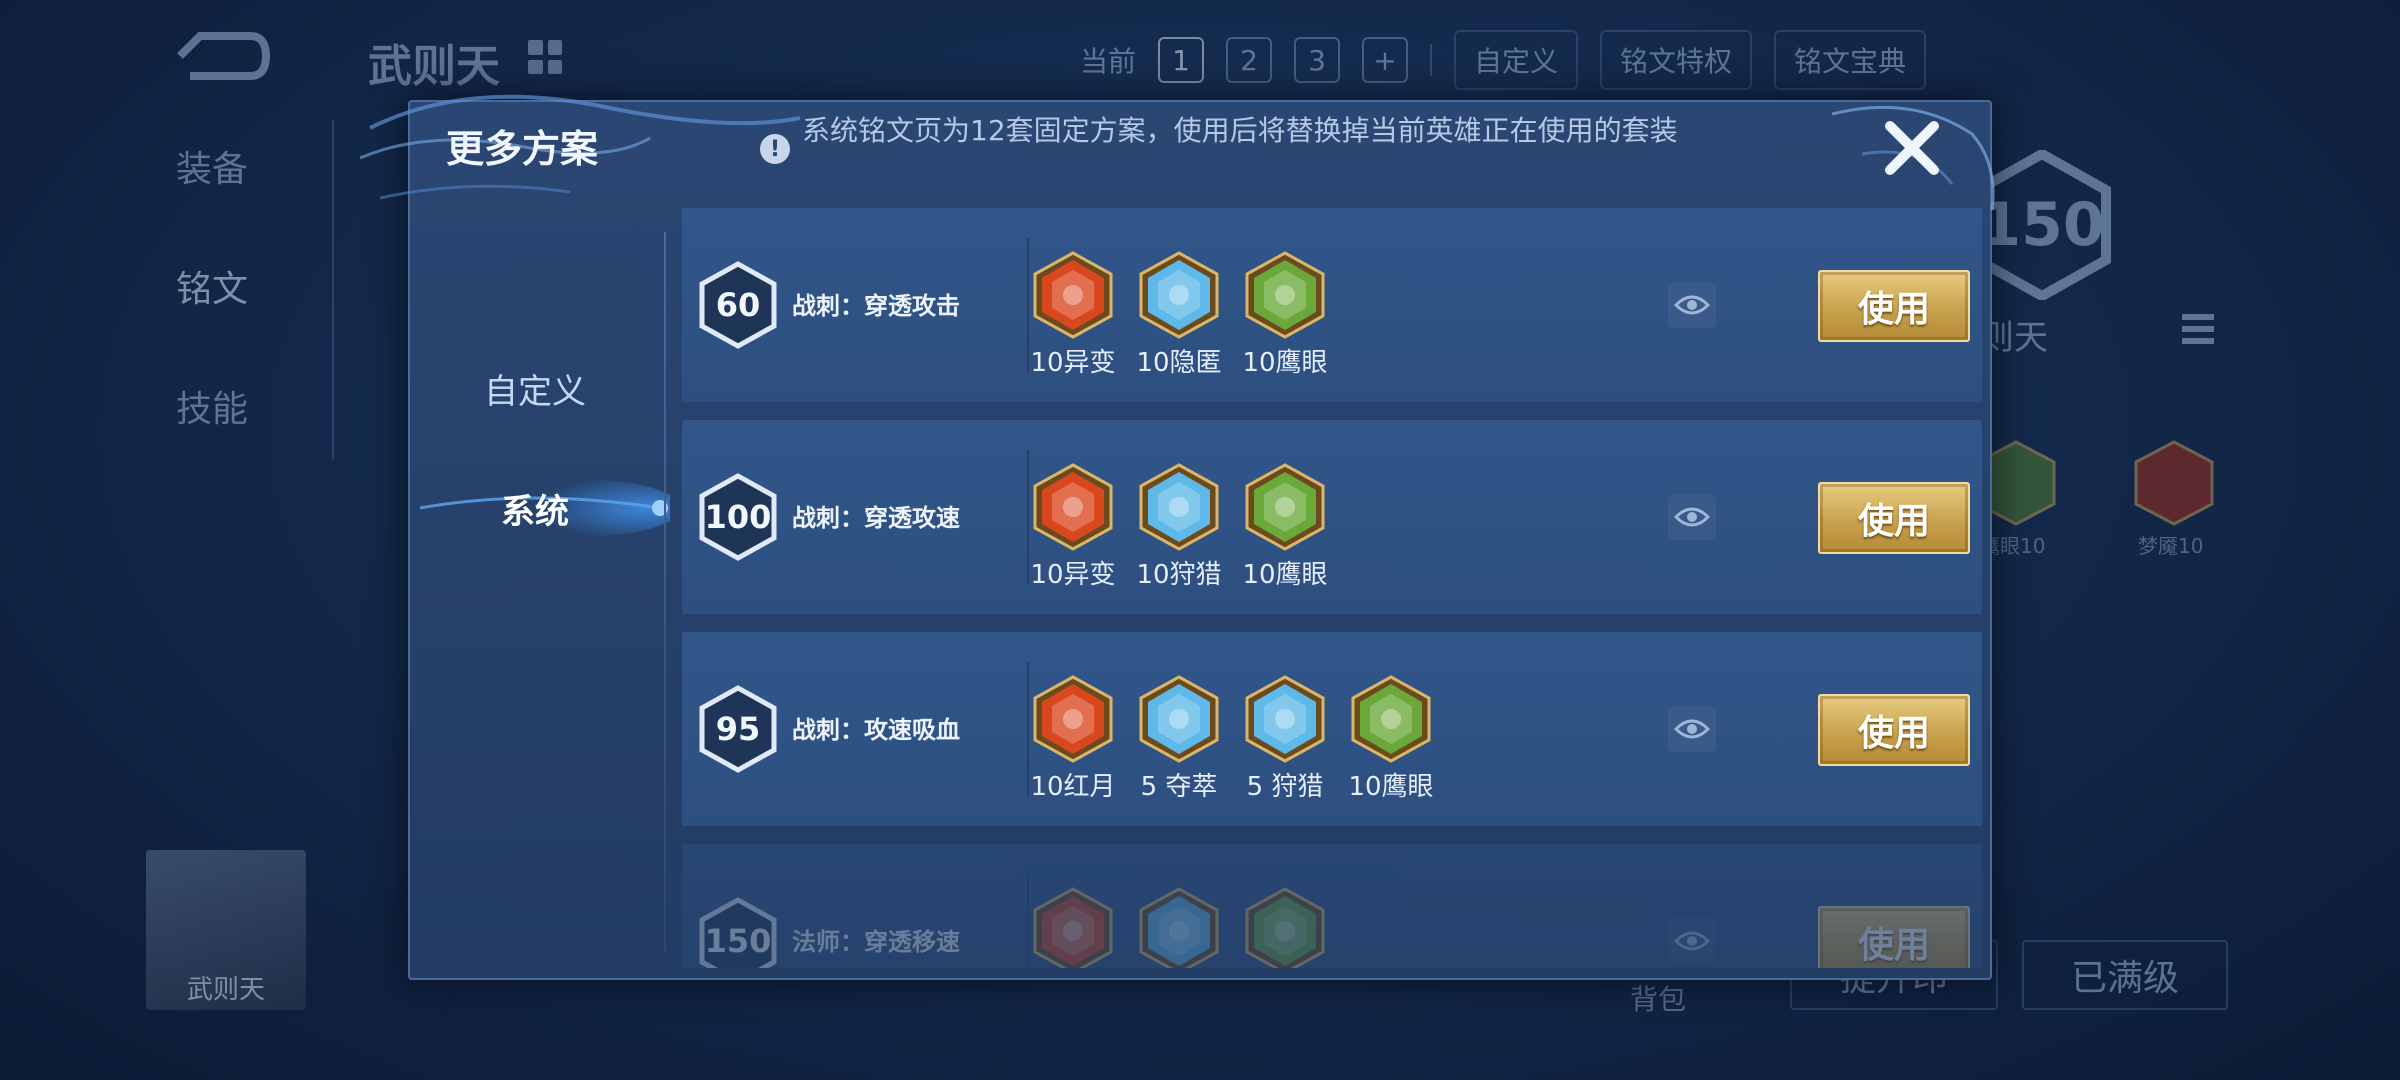 This screenshot has width=2400, height=1080. I want to click on rune-item: 5 夺萃, so click(1179, 738).